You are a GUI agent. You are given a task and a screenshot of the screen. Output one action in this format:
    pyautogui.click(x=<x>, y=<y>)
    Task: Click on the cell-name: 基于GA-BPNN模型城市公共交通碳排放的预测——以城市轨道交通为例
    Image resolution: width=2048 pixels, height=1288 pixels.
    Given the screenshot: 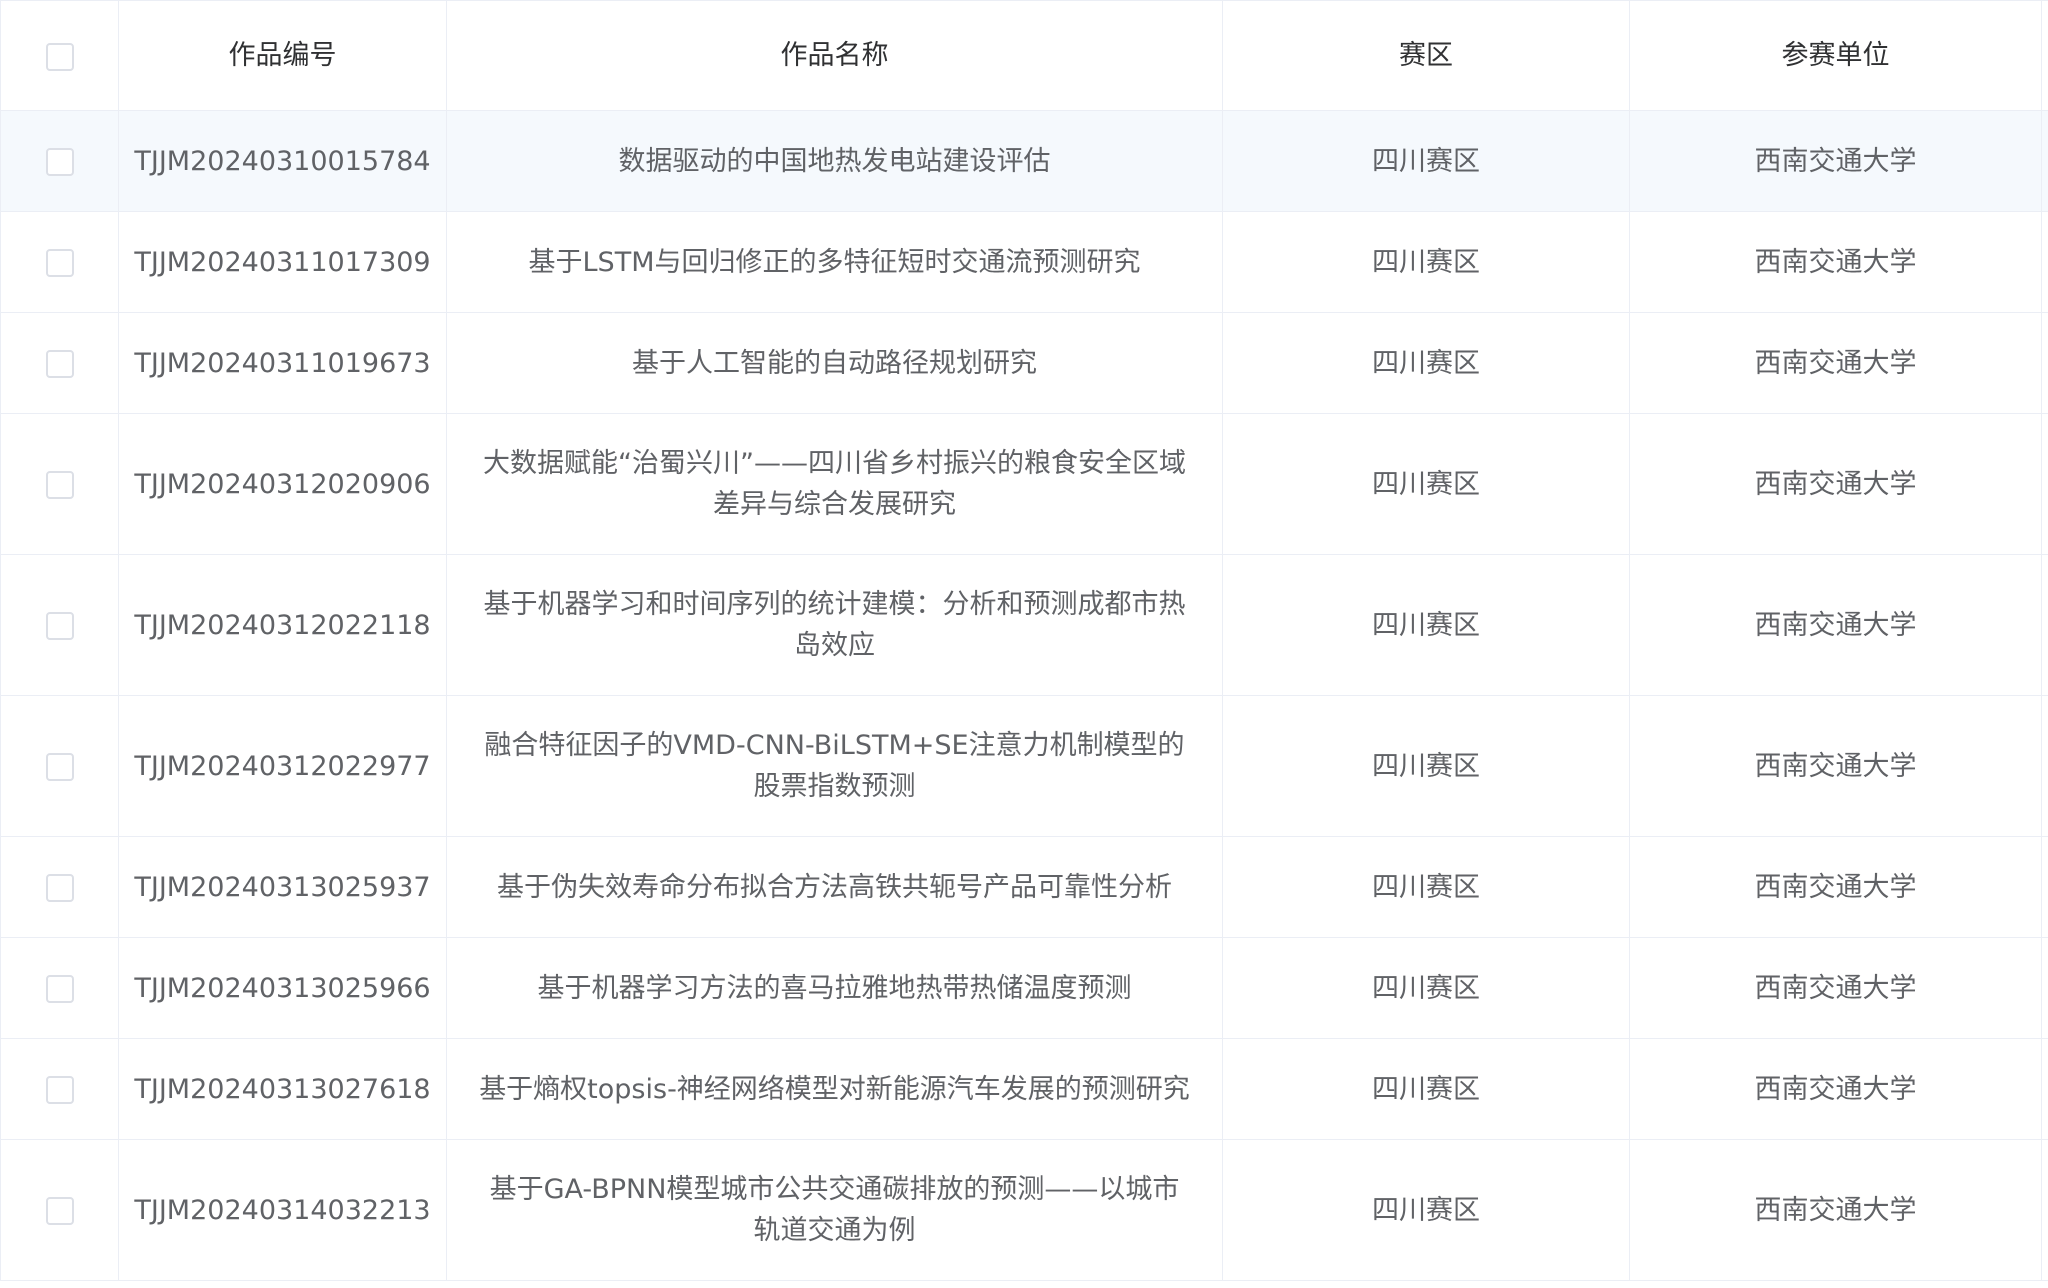 What is the action you would take?
    pyautogui.click(x=834, y=1210)
    